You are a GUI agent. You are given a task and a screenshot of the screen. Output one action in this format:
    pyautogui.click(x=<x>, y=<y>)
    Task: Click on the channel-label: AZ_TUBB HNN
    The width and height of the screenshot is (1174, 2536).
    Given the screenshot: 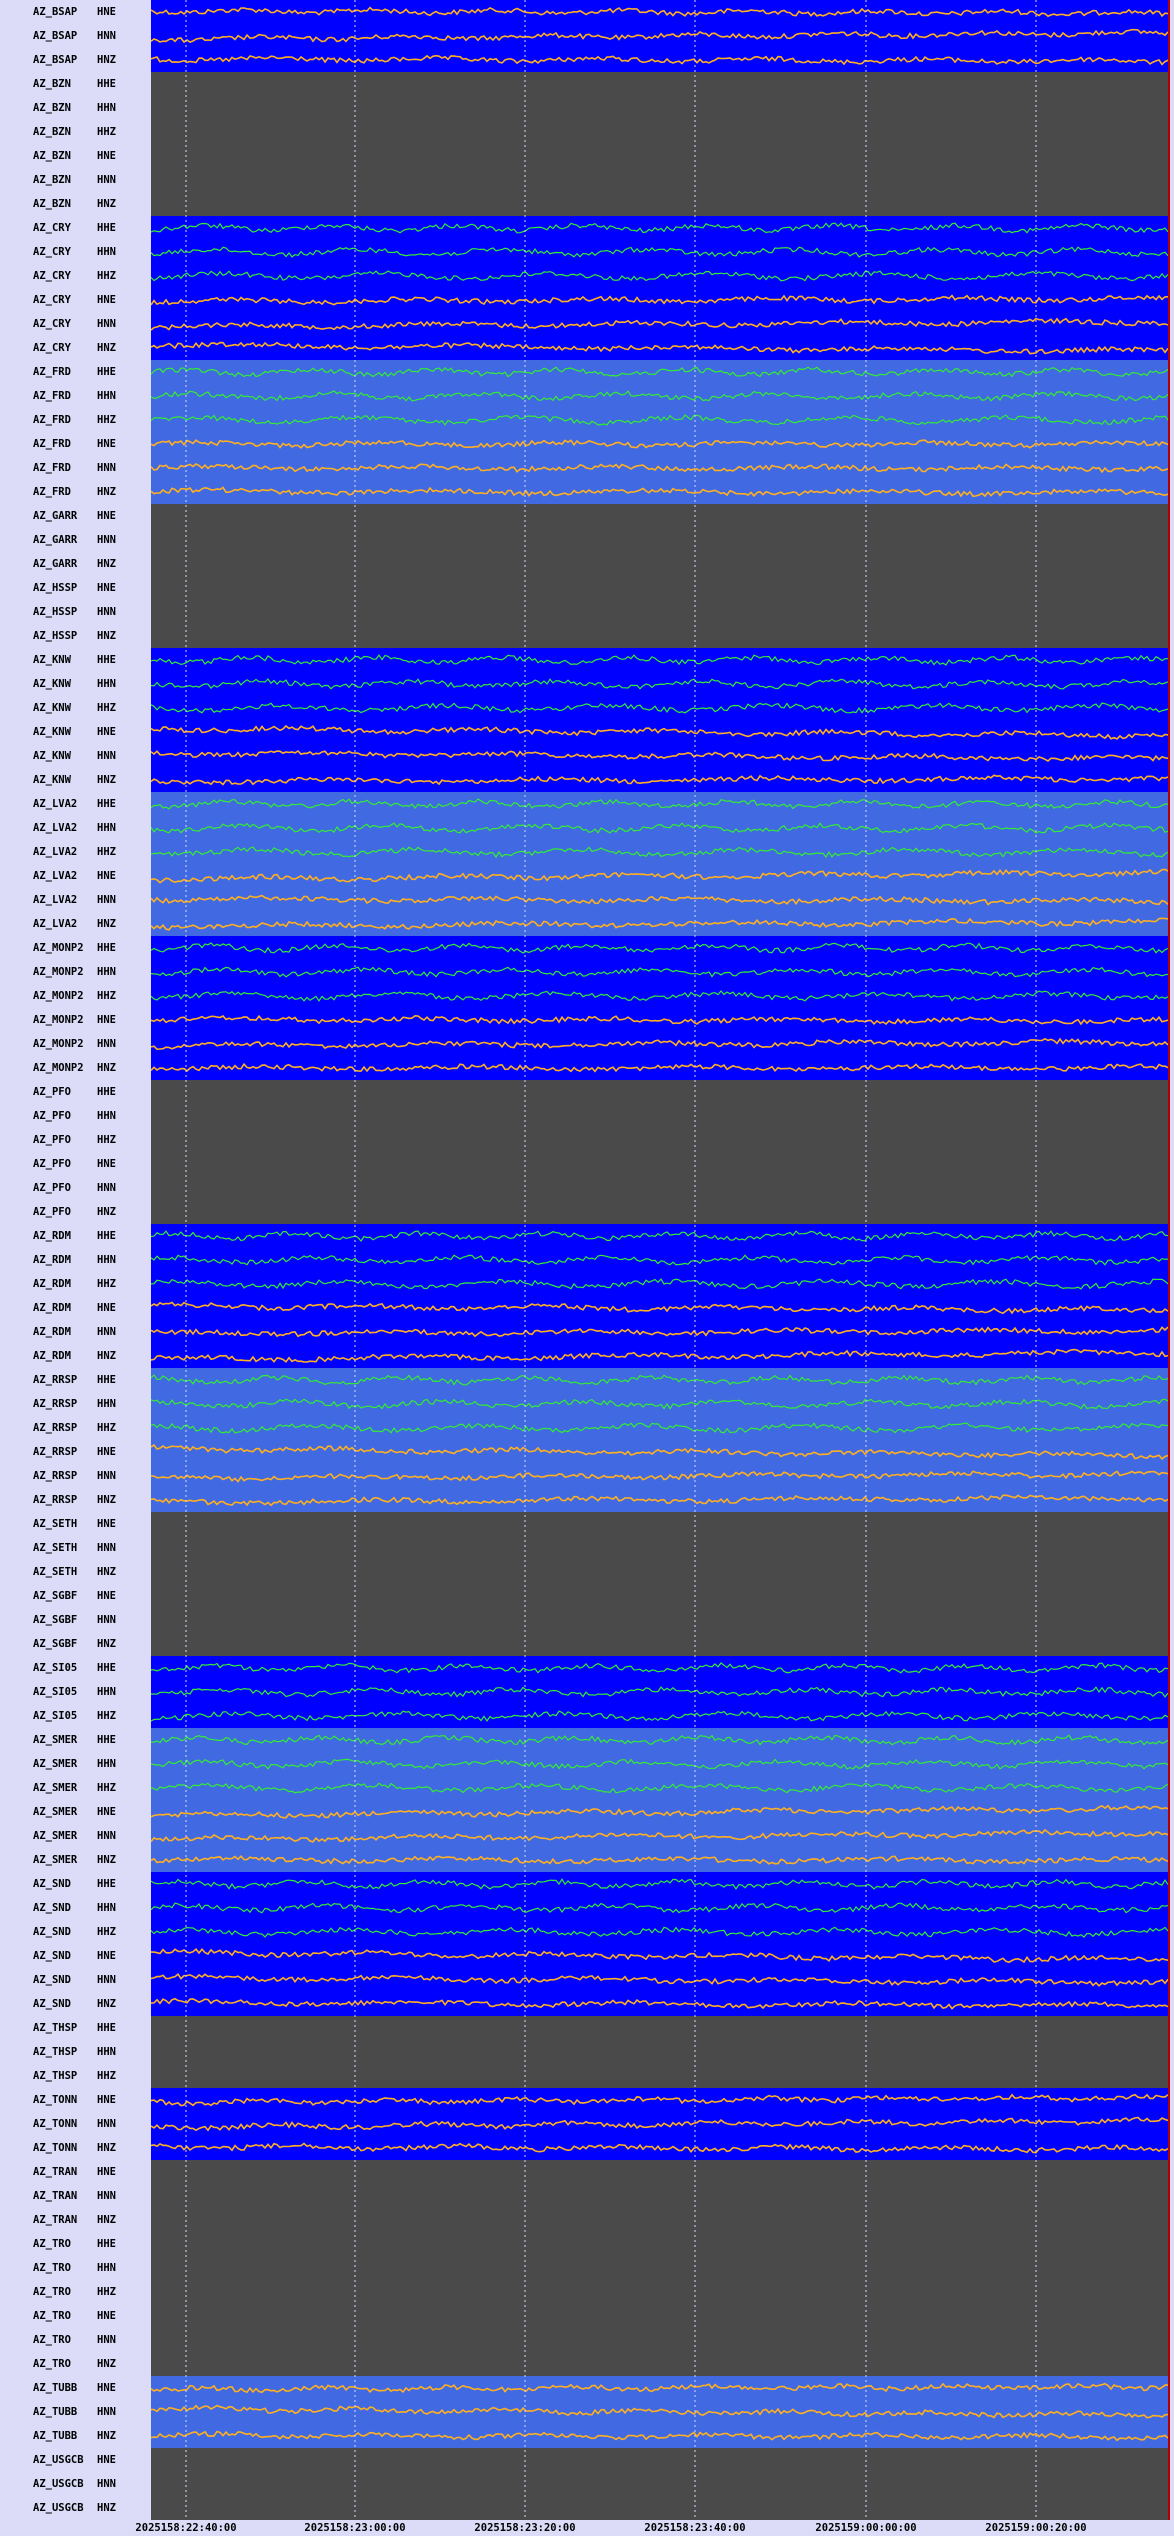 What is the action you would take?
    pyautogui.click(x=75, y=2412)
    